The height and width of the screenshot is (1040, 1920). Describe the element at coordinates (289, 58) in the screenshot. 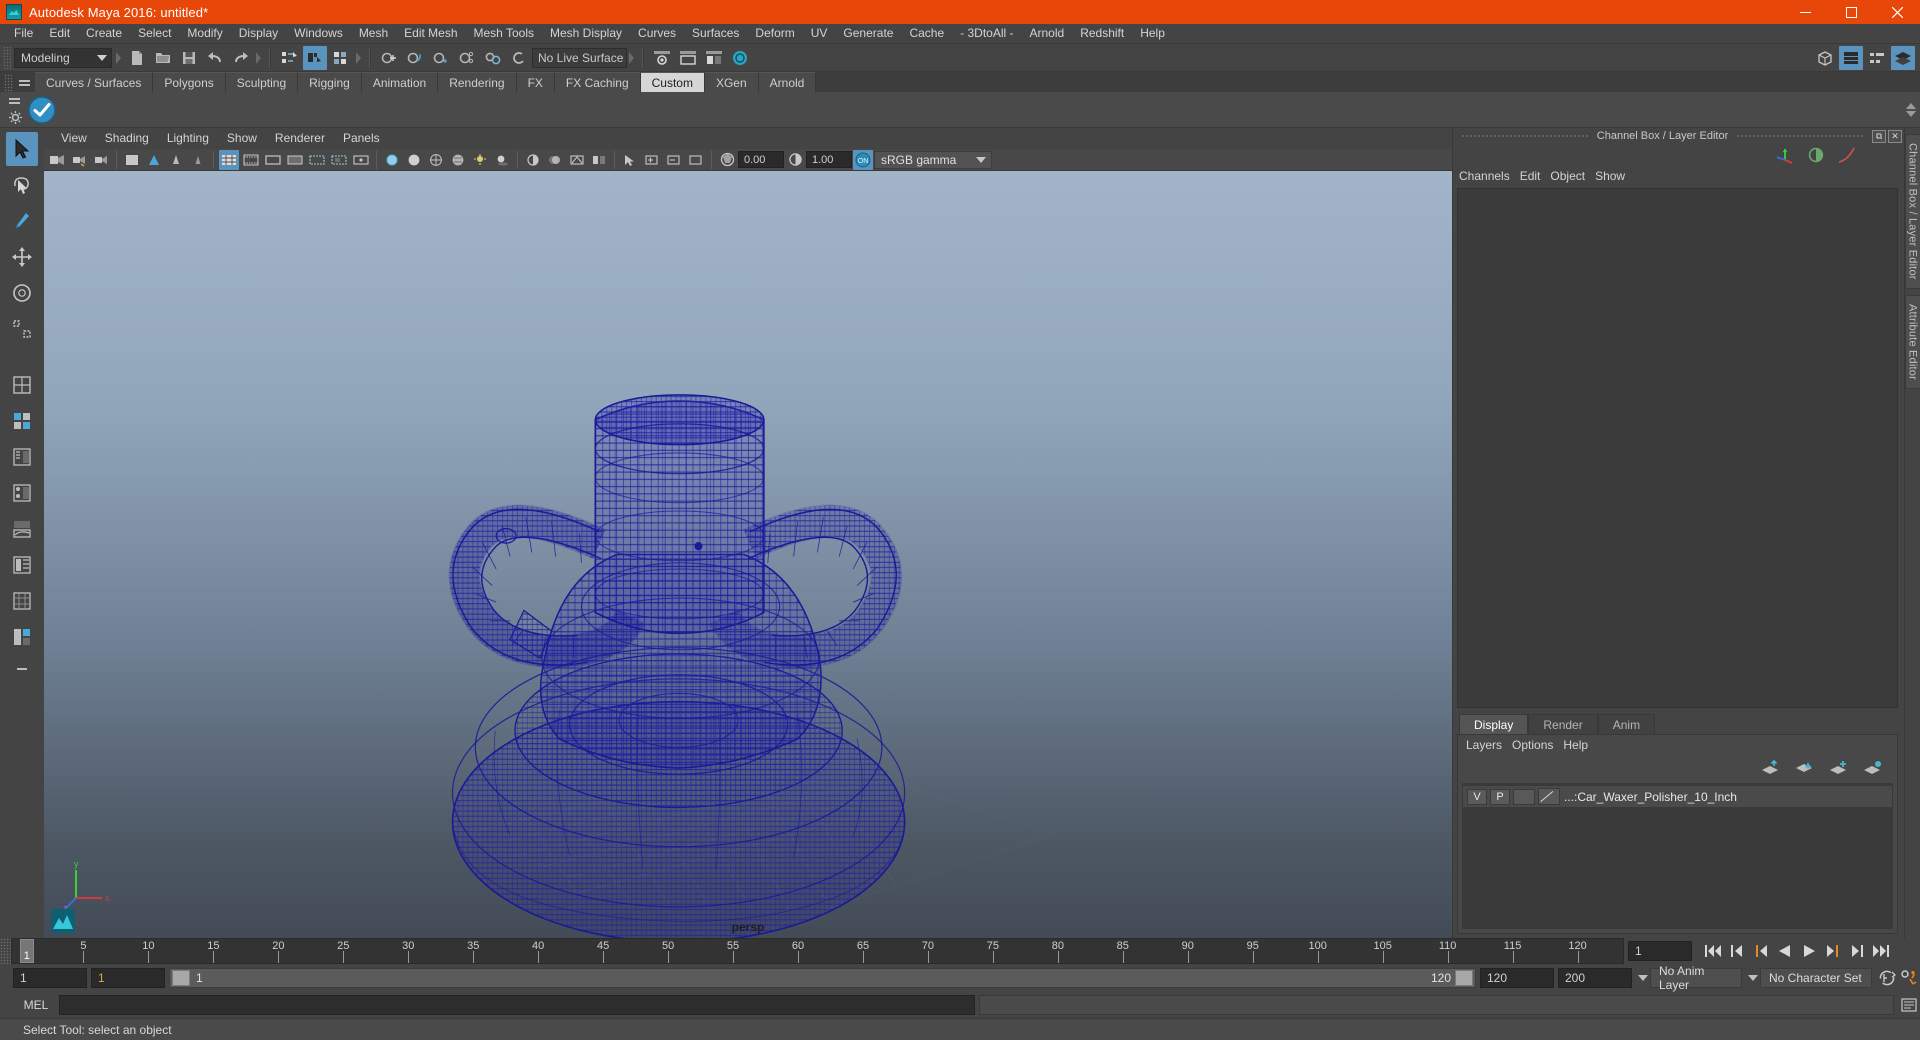

I see `select-by-hierarchy-button` at that location.